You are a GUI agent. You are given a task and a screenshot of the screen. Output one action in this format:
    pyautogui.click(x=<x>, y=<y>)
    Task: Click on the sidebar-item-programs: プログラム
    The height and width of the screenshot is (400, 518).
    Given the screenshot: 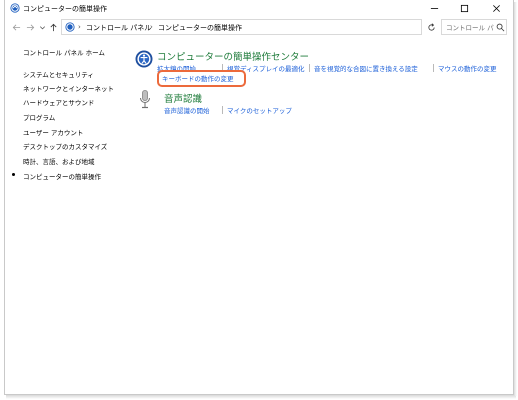 What is the action you would take?
    pyautogui.click(x=39, y=117)
    